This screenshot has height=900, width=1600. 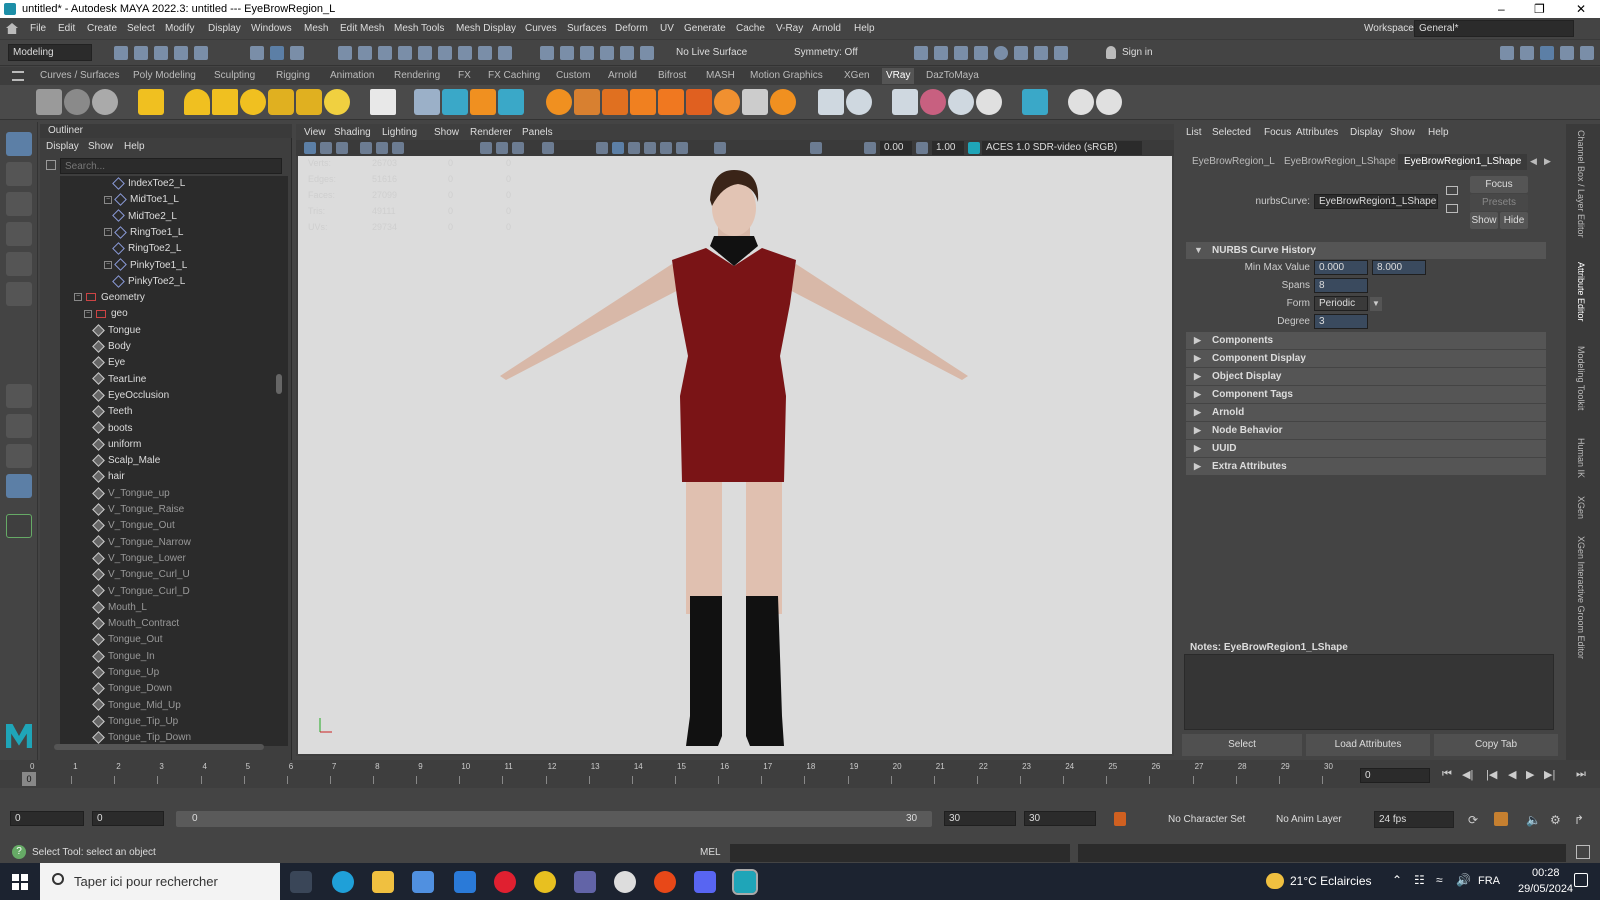 What do you see at coordinates (179, 28) in the screenshot?
I see `menu-modify: Modify` at bounding box center [179, 28].